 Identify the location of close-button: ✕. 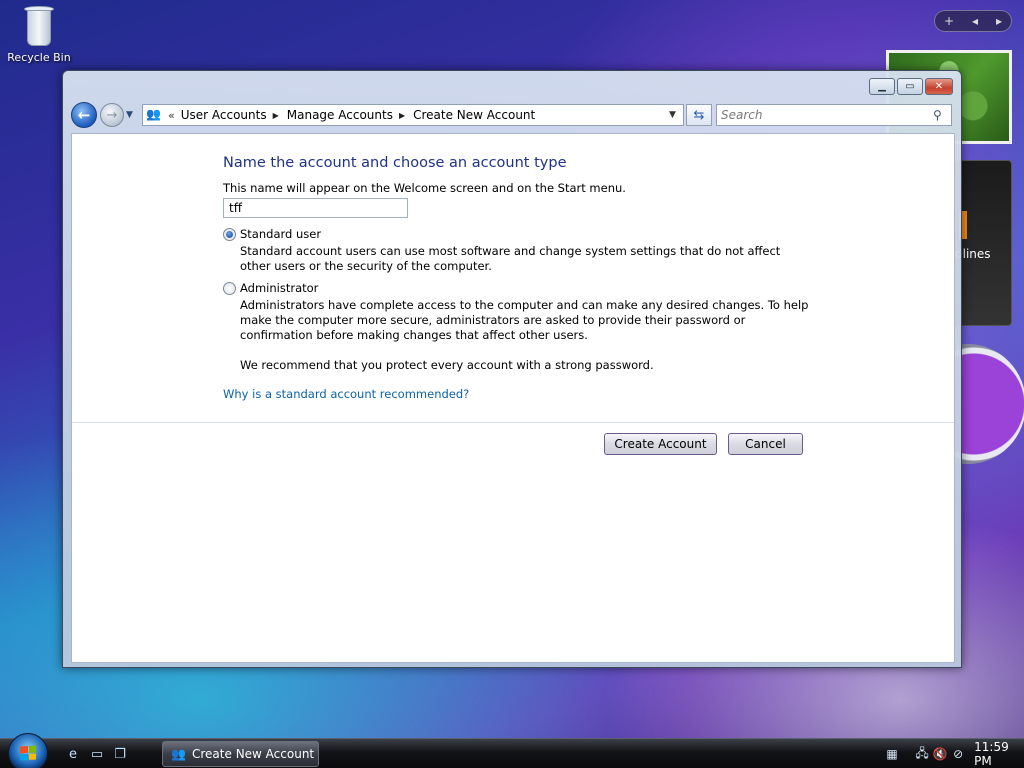
(939, 86).